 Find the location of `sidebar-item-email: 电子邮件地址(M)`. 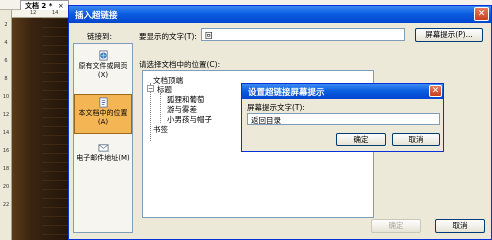

sidebar-item-email: 电子邮件地址(M) is located at coordinates (103, 160).